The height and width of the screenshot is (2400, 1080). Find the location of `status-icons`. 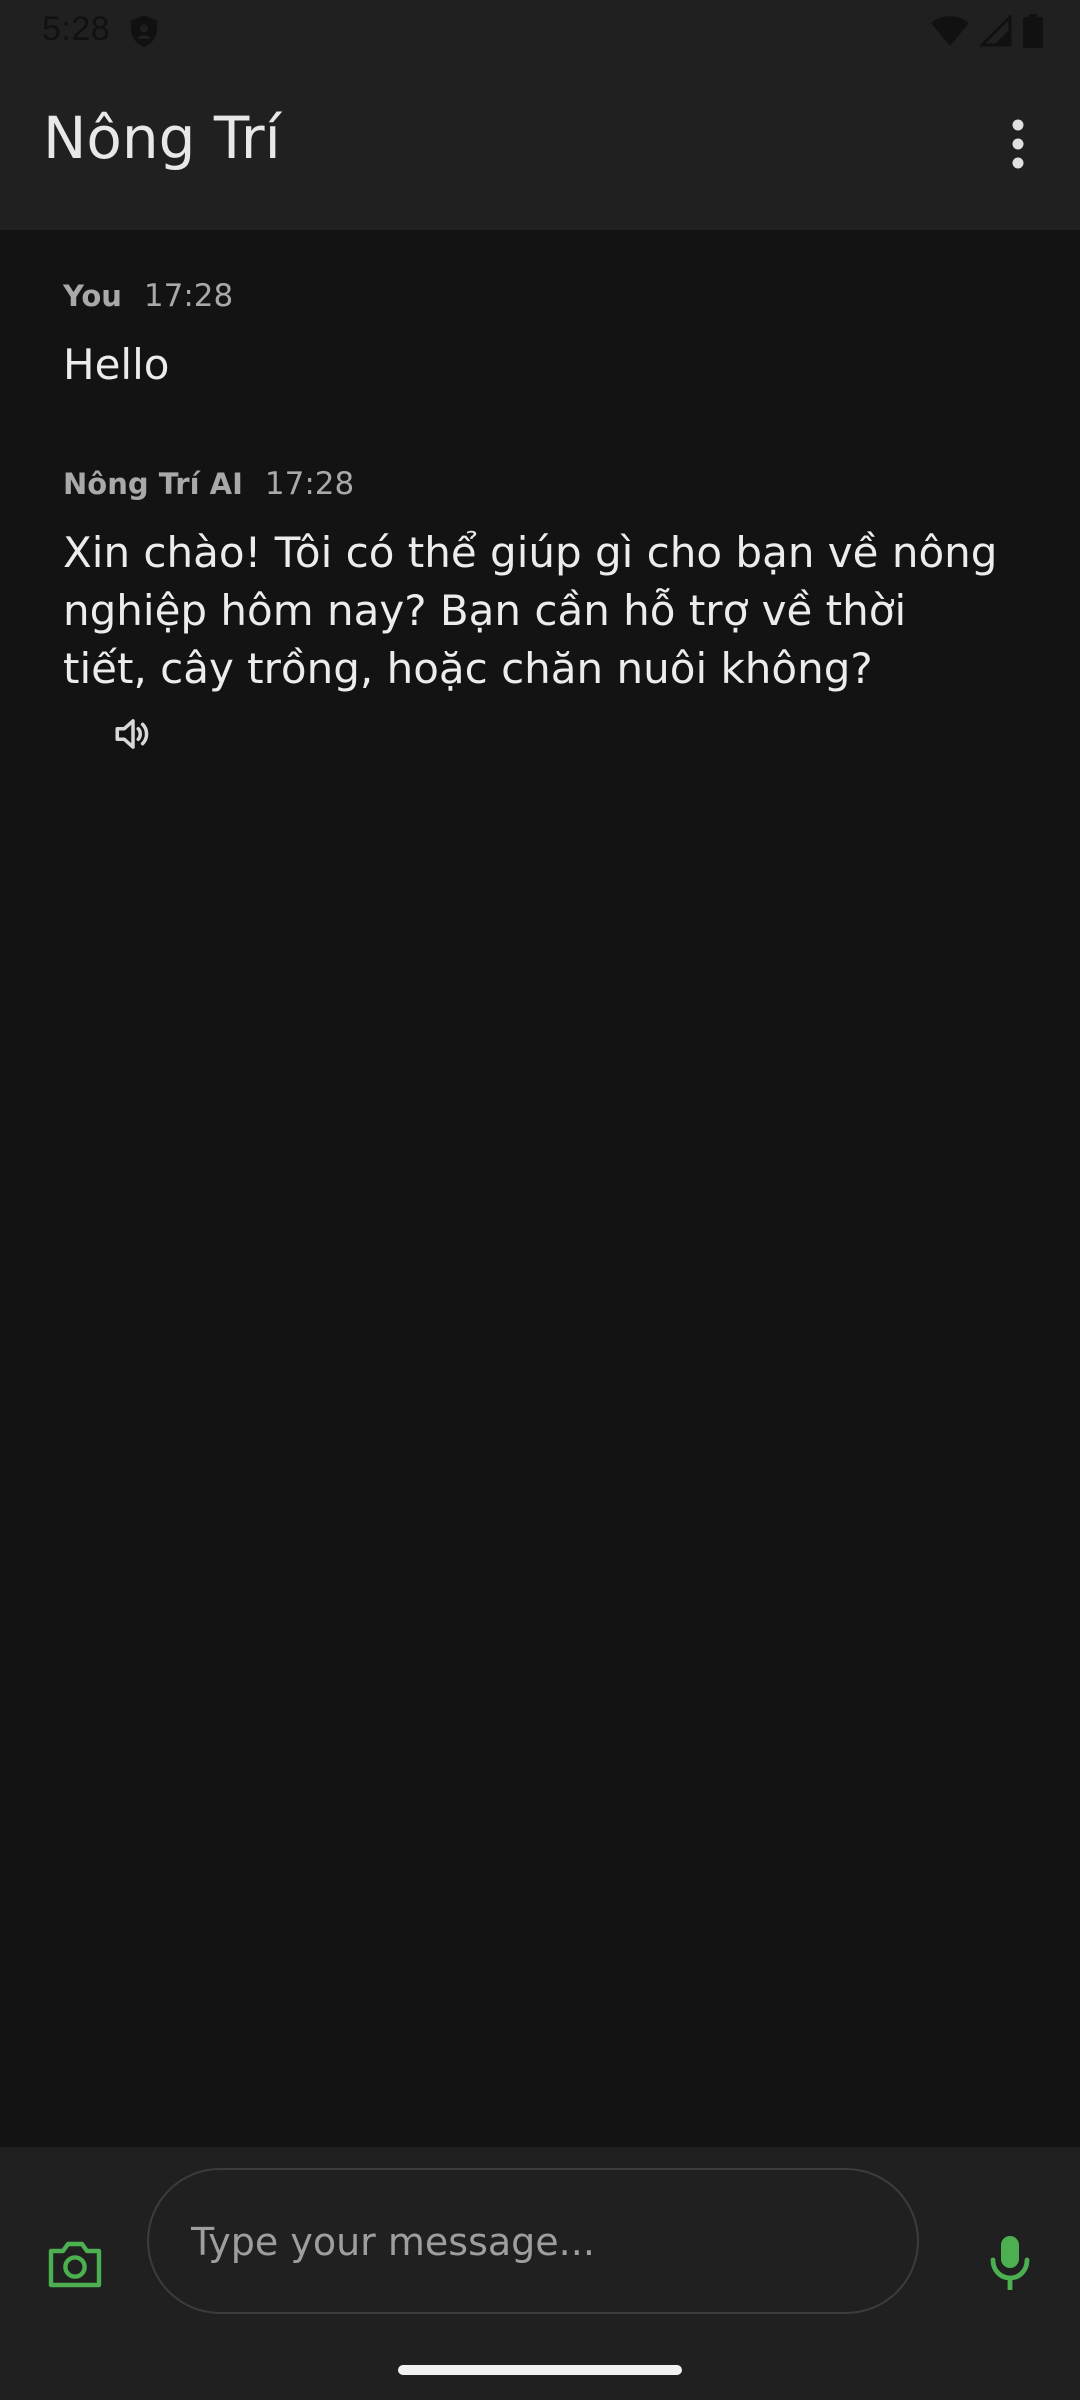

status-icons is located at coordinates (987, 31).